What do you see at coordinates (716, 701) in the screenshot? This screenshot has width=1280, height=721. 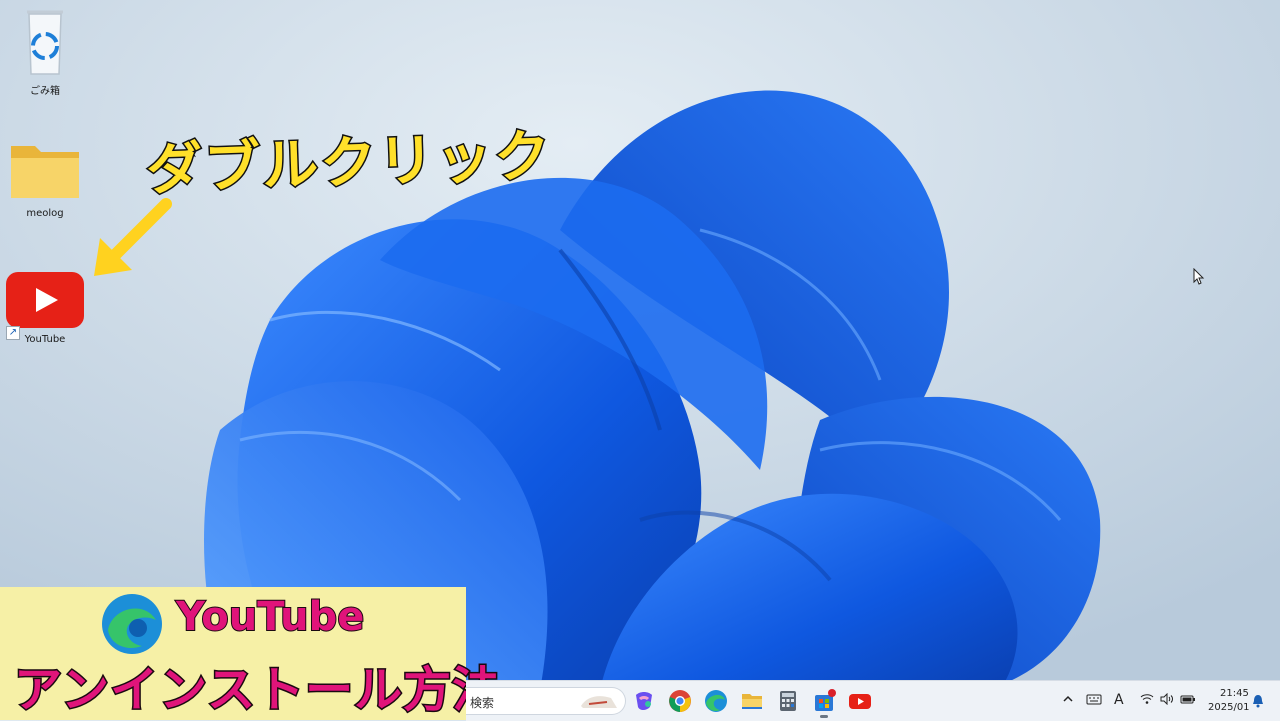 I see `edge-icon` at bounding box center [716, 701].